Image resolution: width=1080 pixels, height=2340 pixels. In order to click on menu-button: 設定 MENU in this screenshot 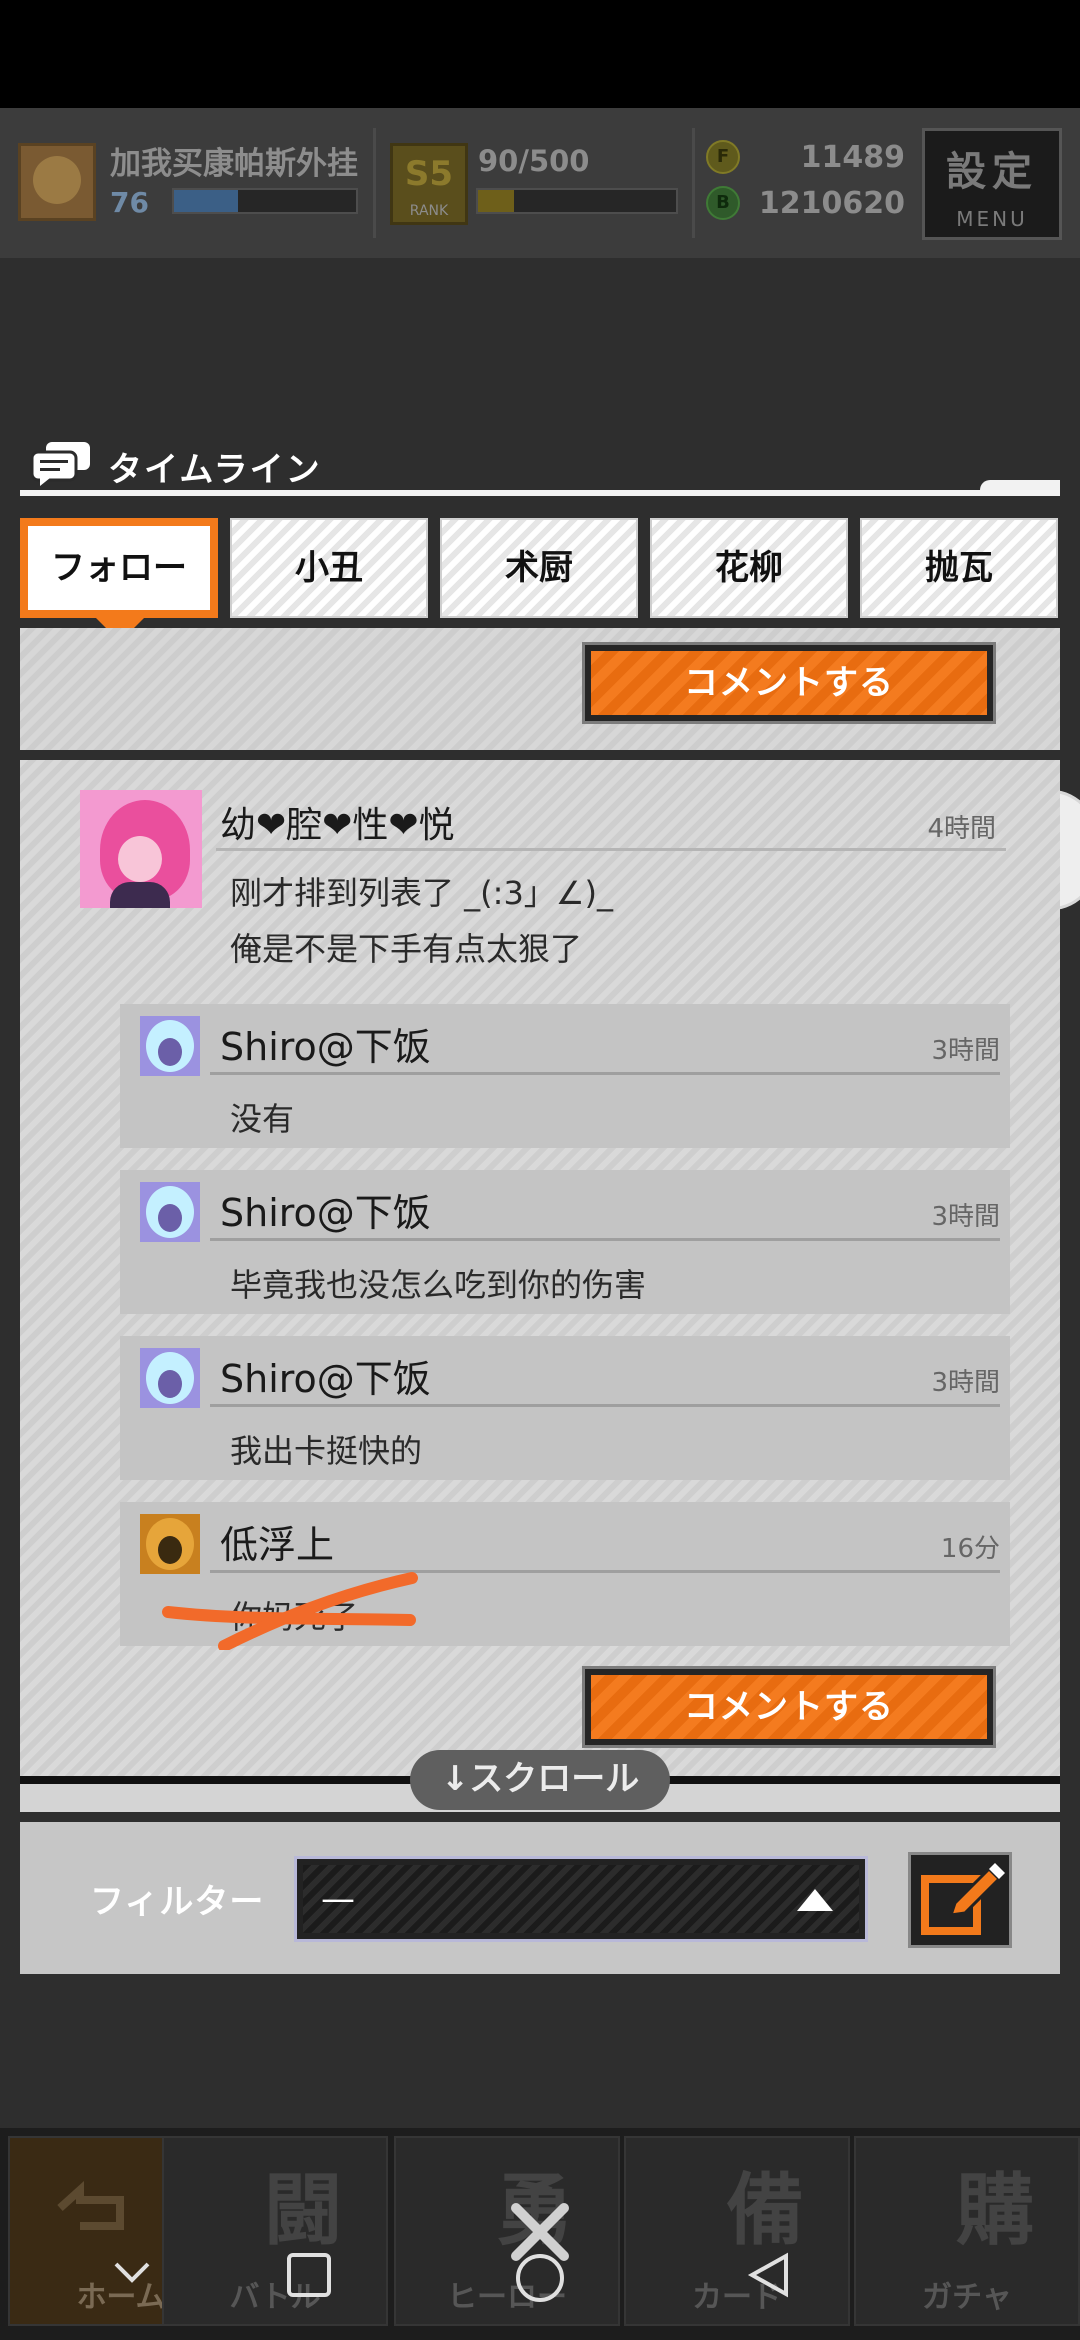, I will do `click(992, 184)`.